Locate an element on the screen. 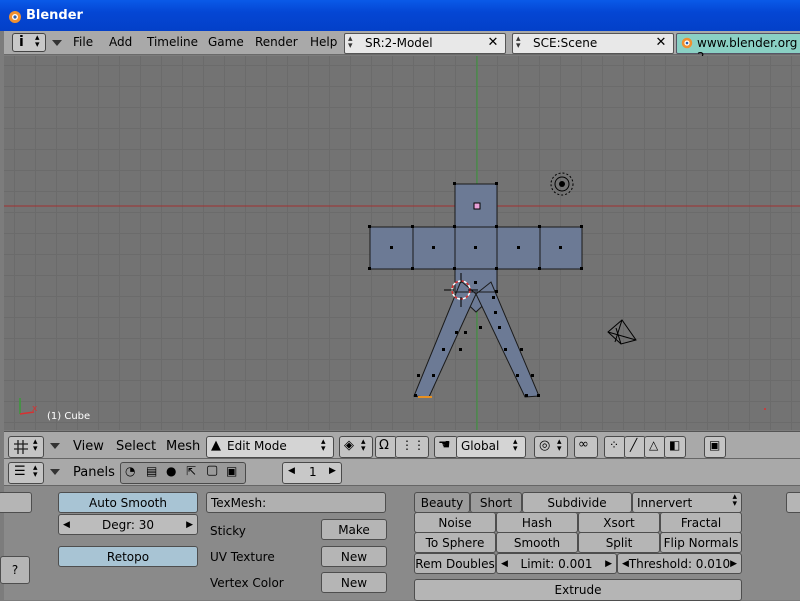 The image size is (800, 601). menu-file: File is located at coordinates (83, 42).